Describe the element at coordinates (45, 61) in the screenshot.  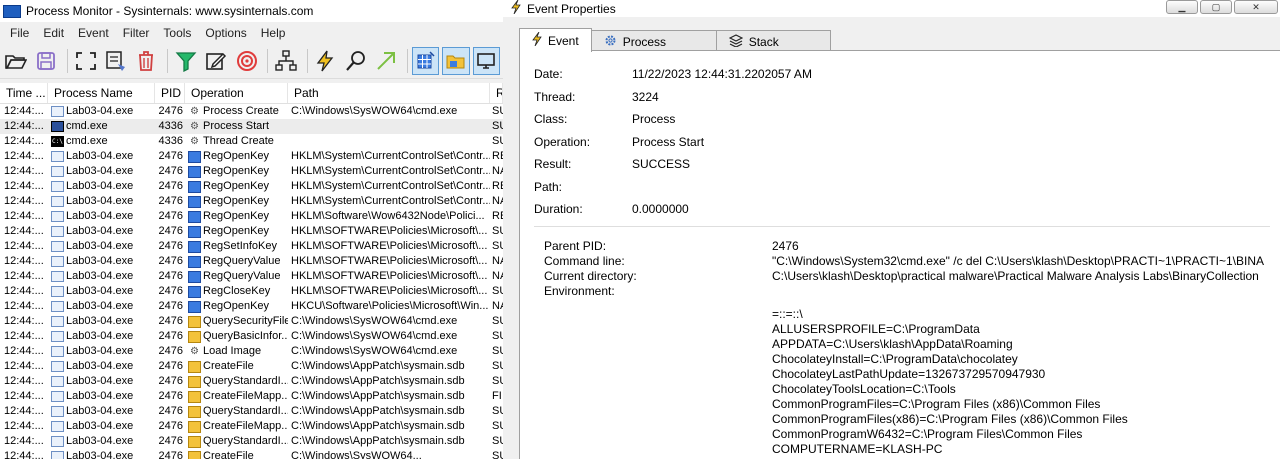
I see `save-icon` at that location.